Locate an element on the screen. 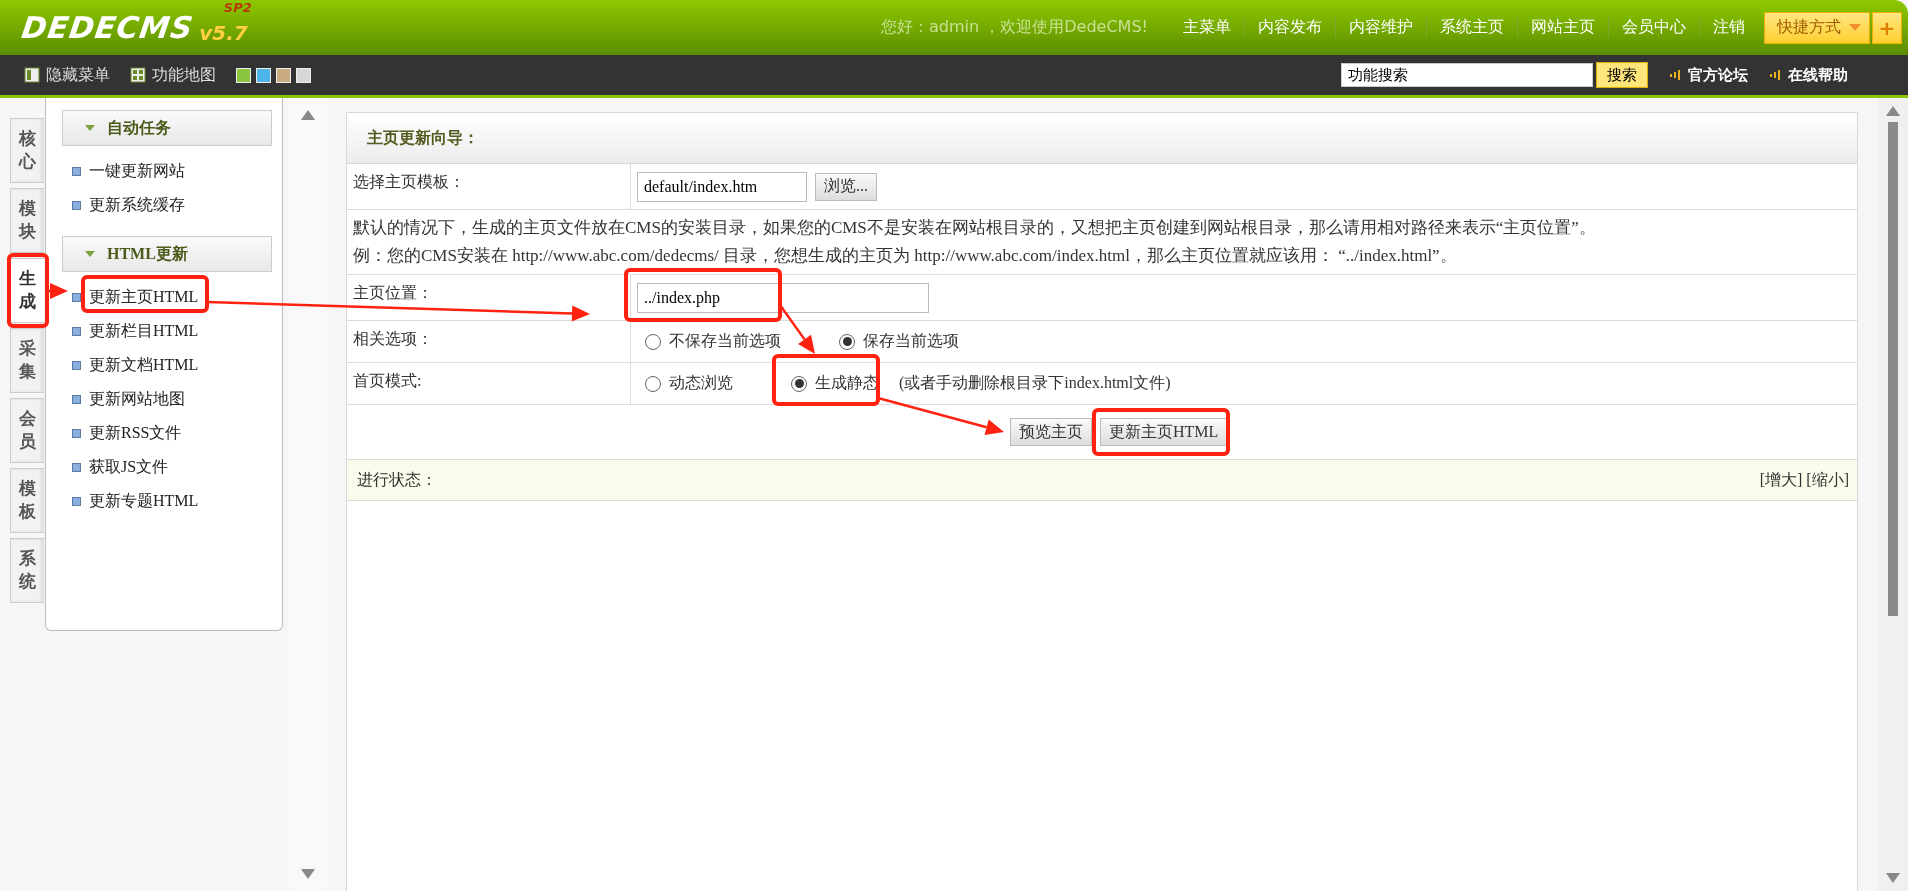  side-tab: 系统 is located at coordinates (27, 570).